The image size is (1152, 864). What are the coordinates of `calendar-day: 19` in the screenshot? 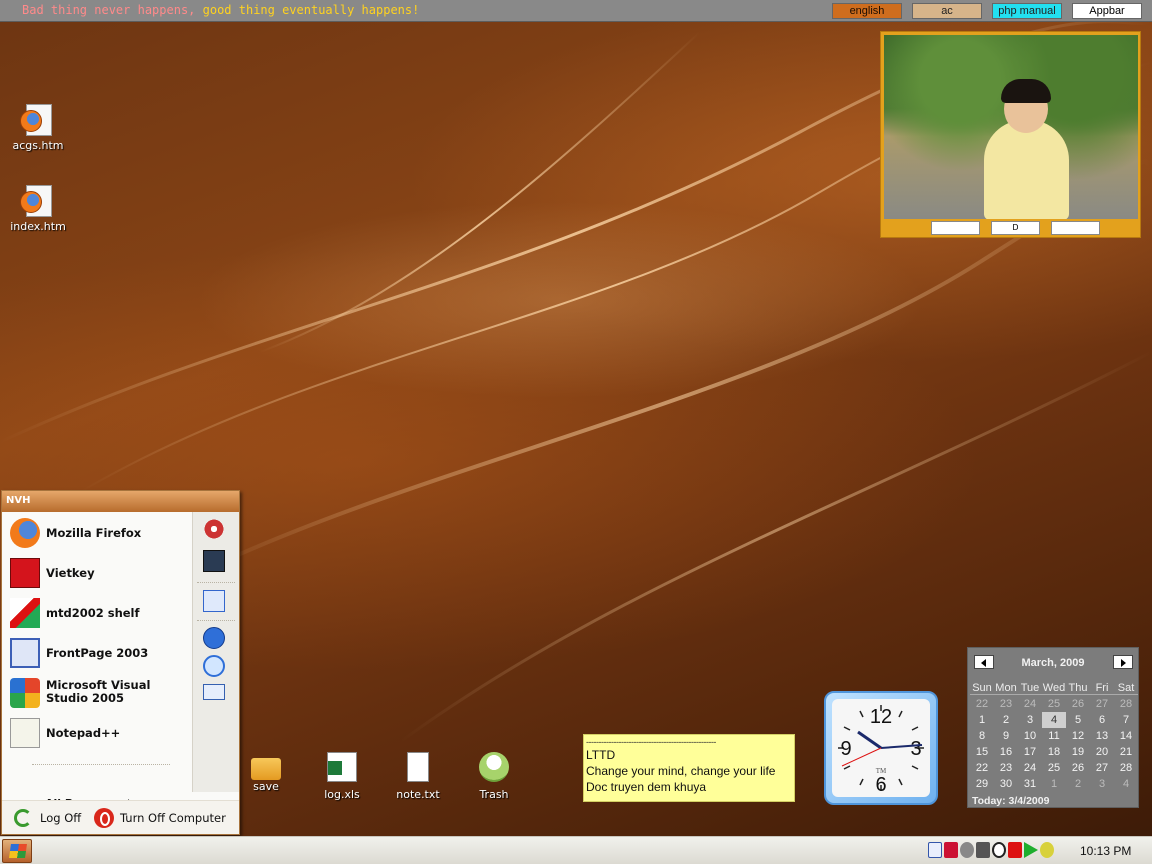 It's located at (1078, 752).